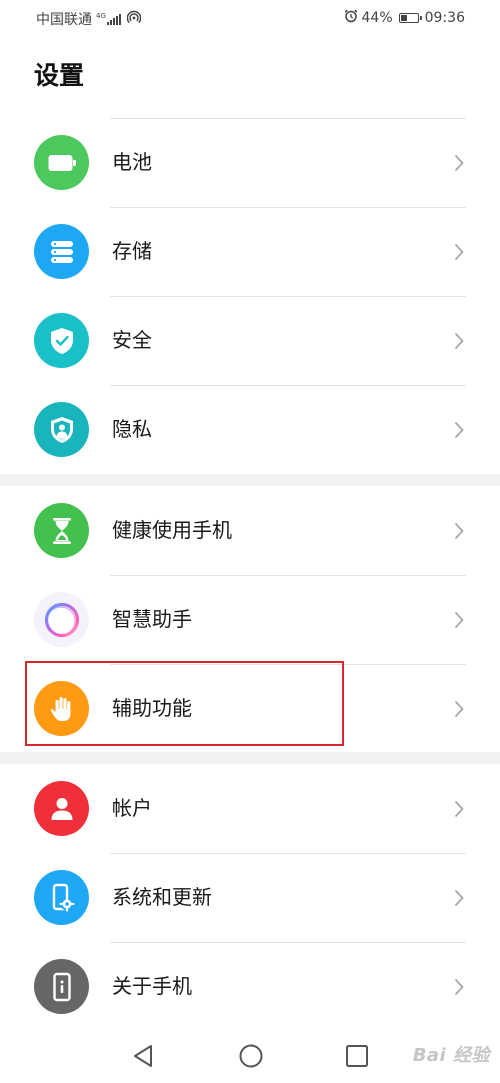 The width and height of the screenshot is (500, 1083). I want to click on settings-item-label: 安全, so click(132, 340).